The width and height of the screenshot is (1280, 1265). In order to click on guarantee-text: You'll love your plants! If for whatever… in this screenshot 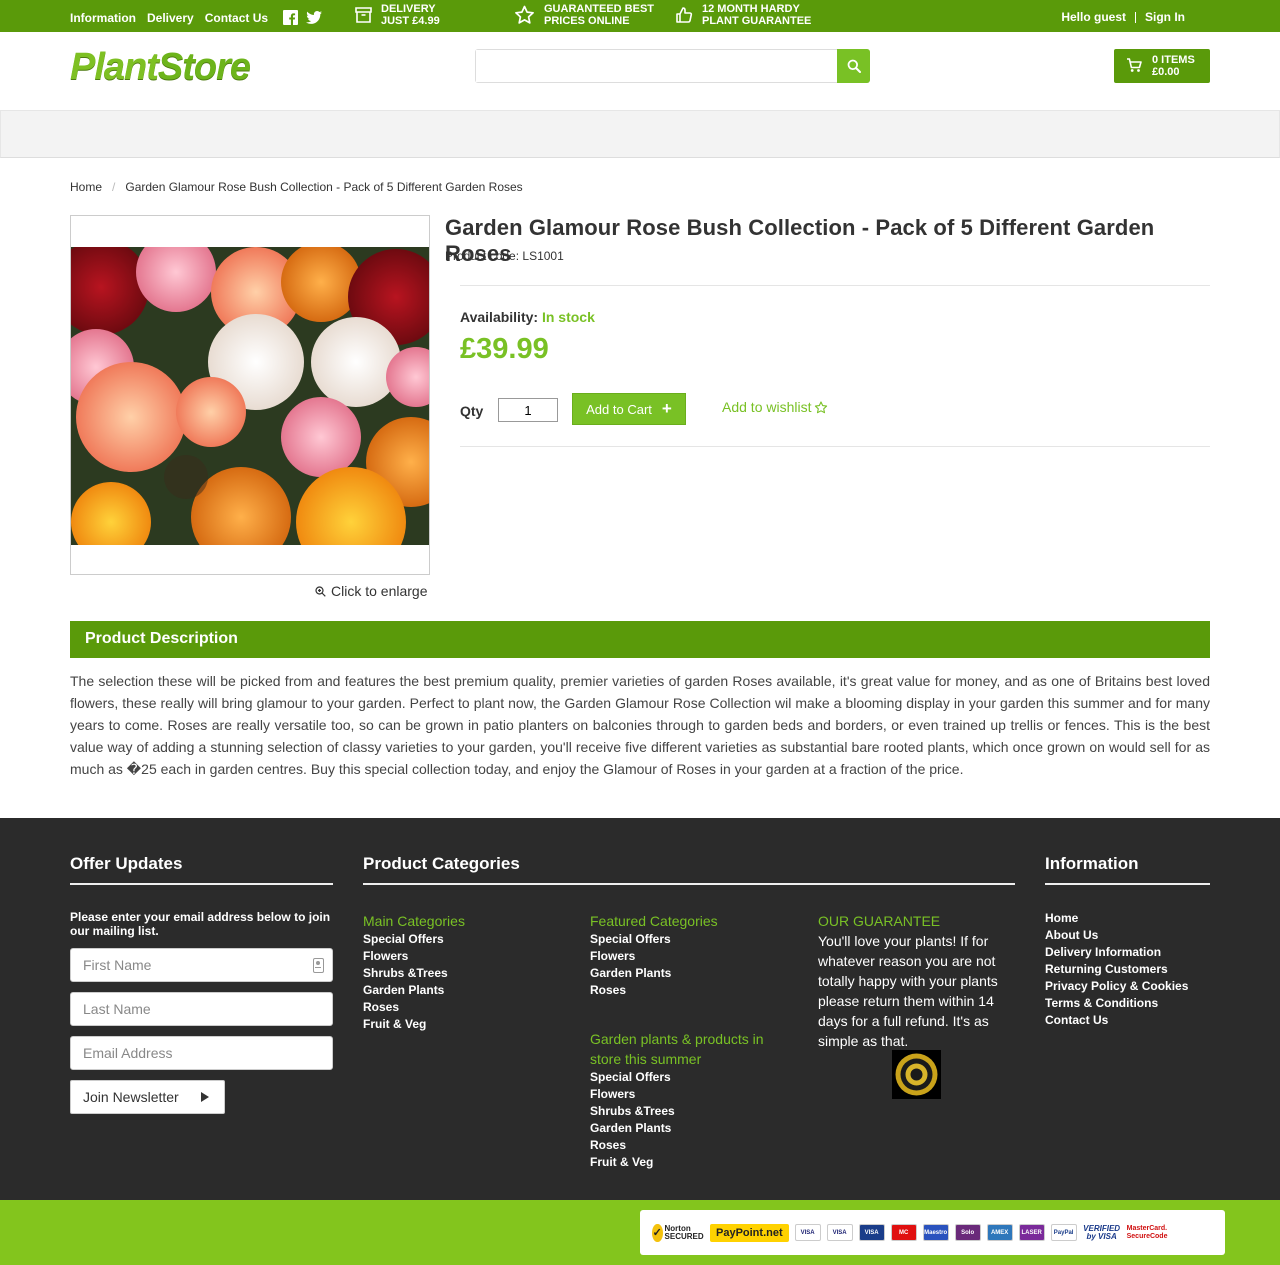, I will do `click(908, 991)`.